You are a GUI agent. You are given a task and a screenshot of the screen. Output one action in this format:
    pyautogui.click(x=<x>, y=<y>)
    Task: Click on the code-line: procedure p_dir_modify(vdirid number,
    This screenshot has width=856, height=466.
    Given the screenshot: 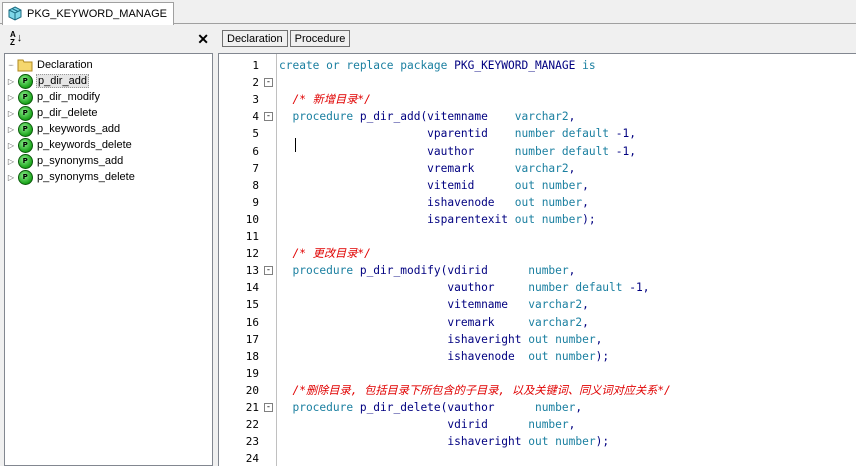 What is the action you would take?
    pyautogui.click(x=427, y=270)
    